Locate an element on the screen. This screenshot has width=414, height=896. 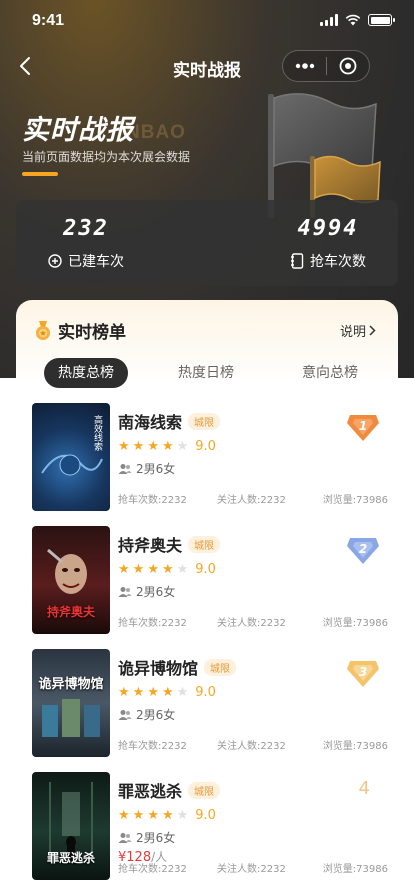
plus-circle-icon is located at coordinates (55, 261).